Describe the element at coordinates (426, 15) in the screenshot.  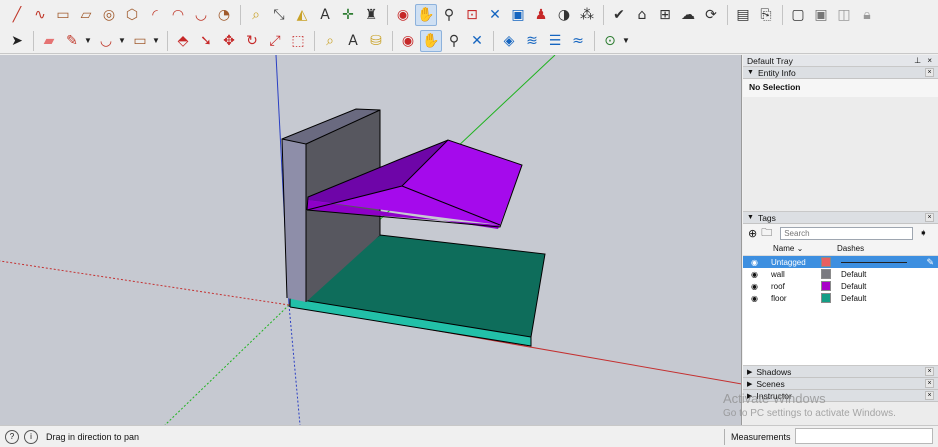
I see `pan-hand-icon: ✋` at that location.